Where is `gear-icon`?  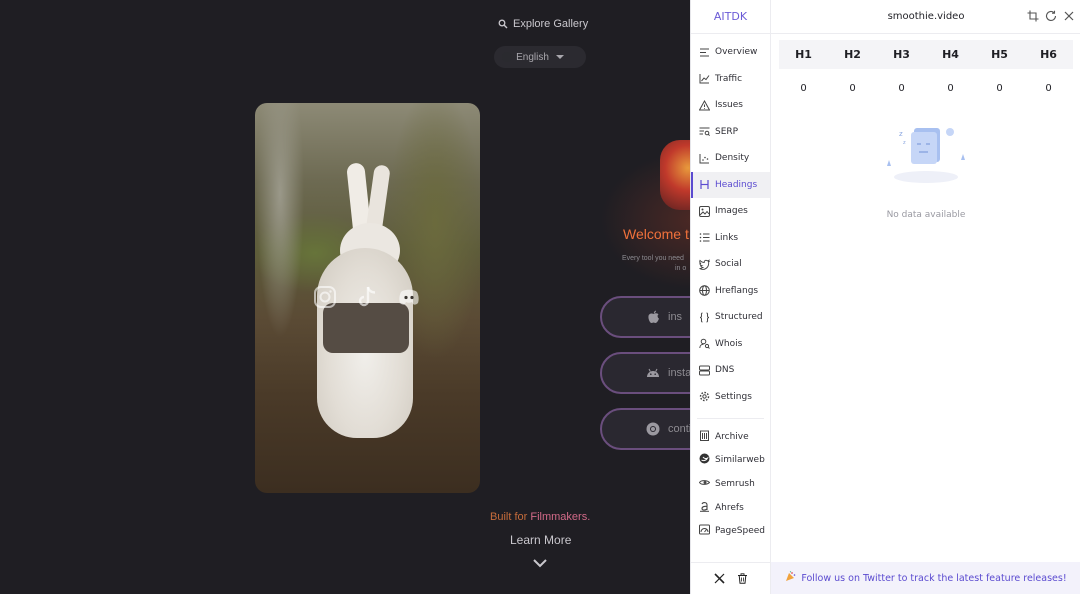 gear-icon is located at coordinates (704, 396).